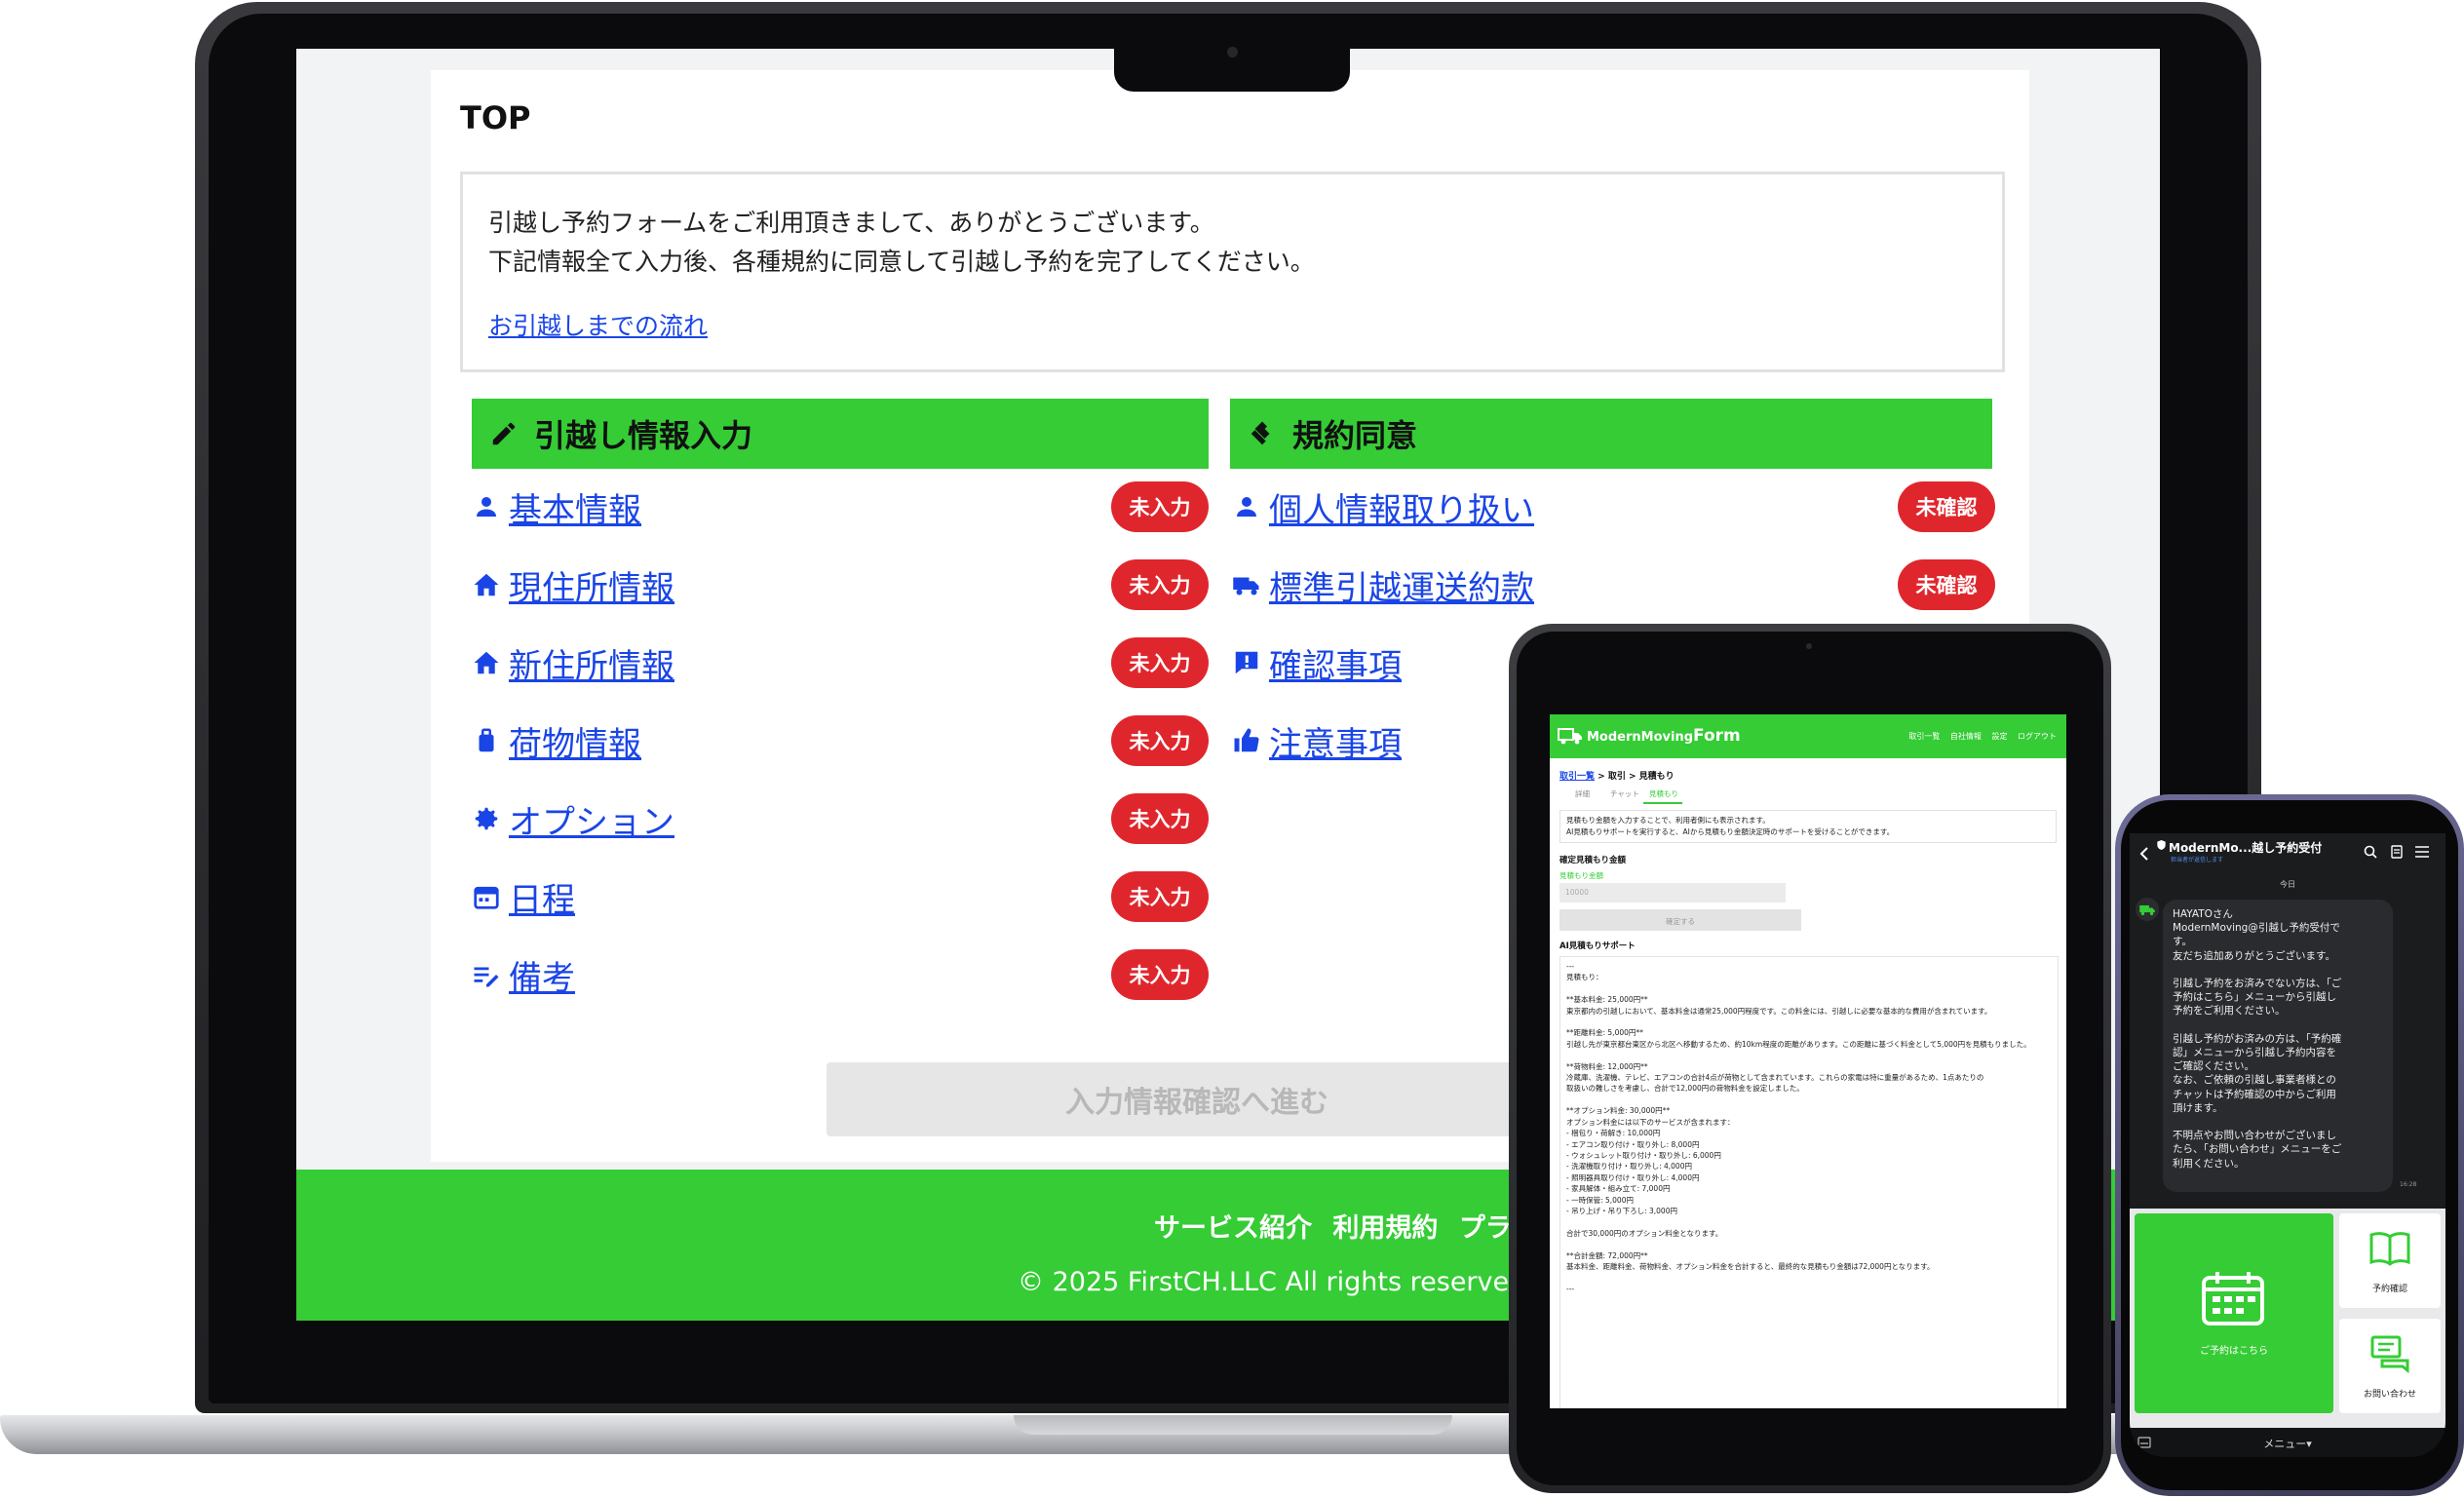 The width and height of the screenshot is (2464, 1498). What do you see at coordinates (1624, 794) in the screenshot?
I see `tab-chat: チャット` at bounding box center [1624, 794].